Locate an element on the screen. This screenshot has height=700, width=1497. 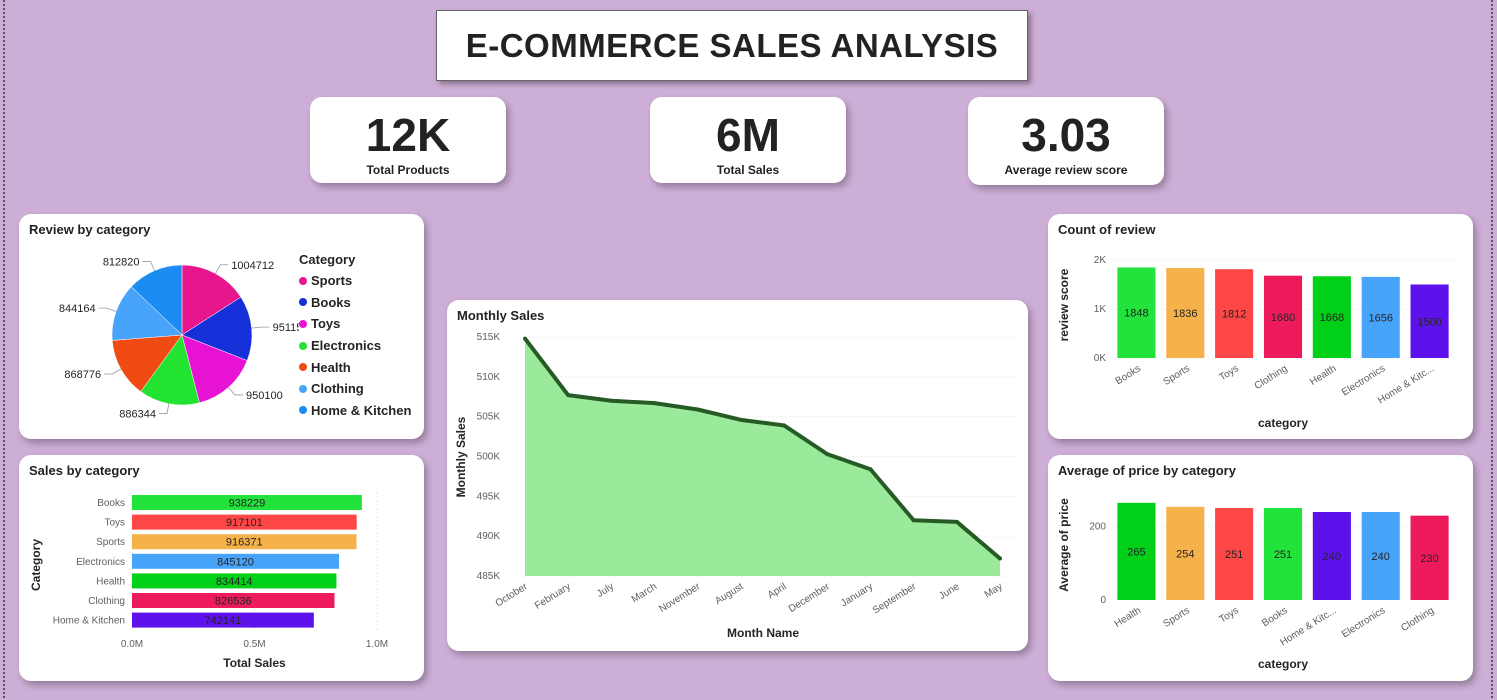
bar-data-label: 1500 is located at coordinates (1429, 322).